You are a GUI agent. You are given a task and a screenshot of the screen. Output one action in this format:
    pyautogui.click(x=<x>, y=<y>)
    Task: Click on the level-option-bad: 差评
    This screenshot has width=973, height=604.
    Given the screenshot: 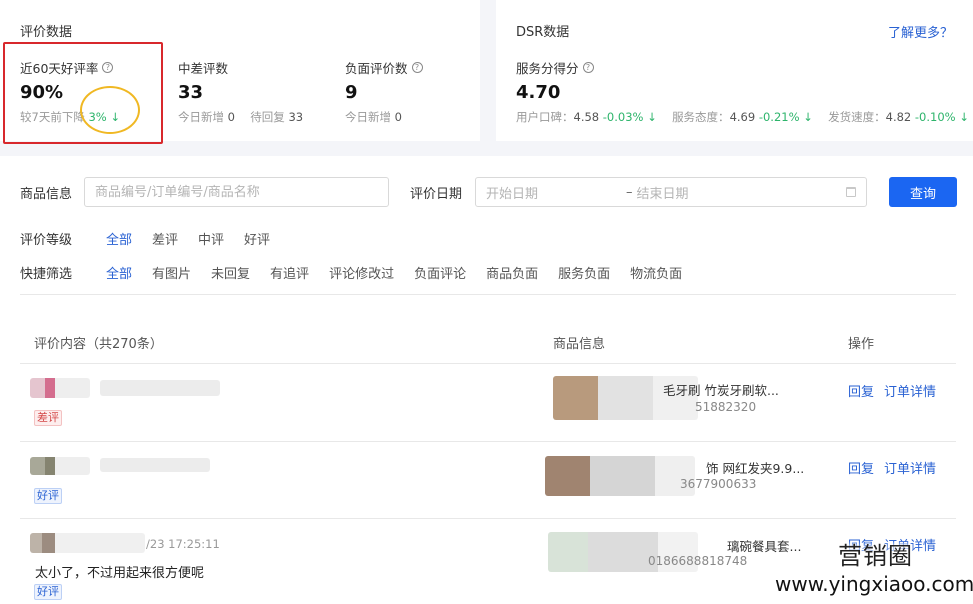 What is the action you would take?
    pyautogui.click(x=165, y=238)
    